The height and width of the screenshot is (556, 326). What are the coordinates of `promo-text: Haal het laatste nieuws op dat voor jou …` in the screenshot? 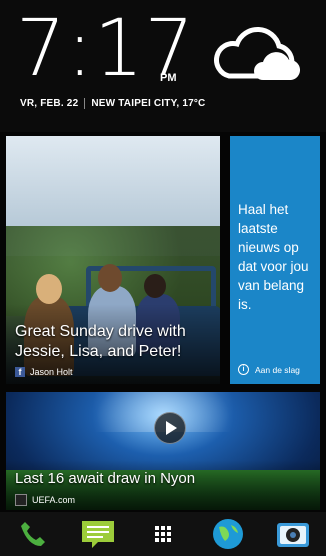 It's located at (273, 257).